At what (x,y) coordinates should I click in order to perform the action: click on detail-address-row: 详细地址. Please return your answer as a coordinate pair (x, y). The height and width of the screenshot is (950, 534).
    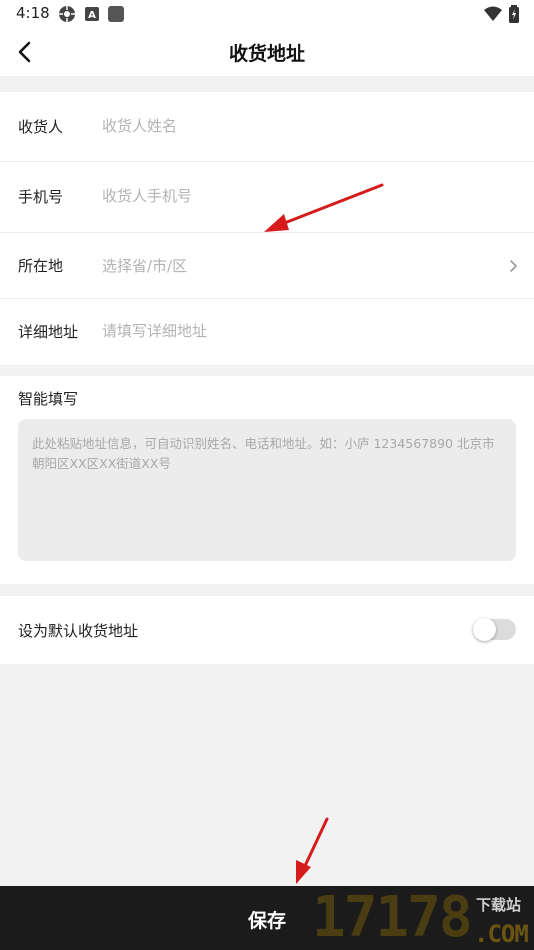
    Looking at the image, I should click on (267, 332).